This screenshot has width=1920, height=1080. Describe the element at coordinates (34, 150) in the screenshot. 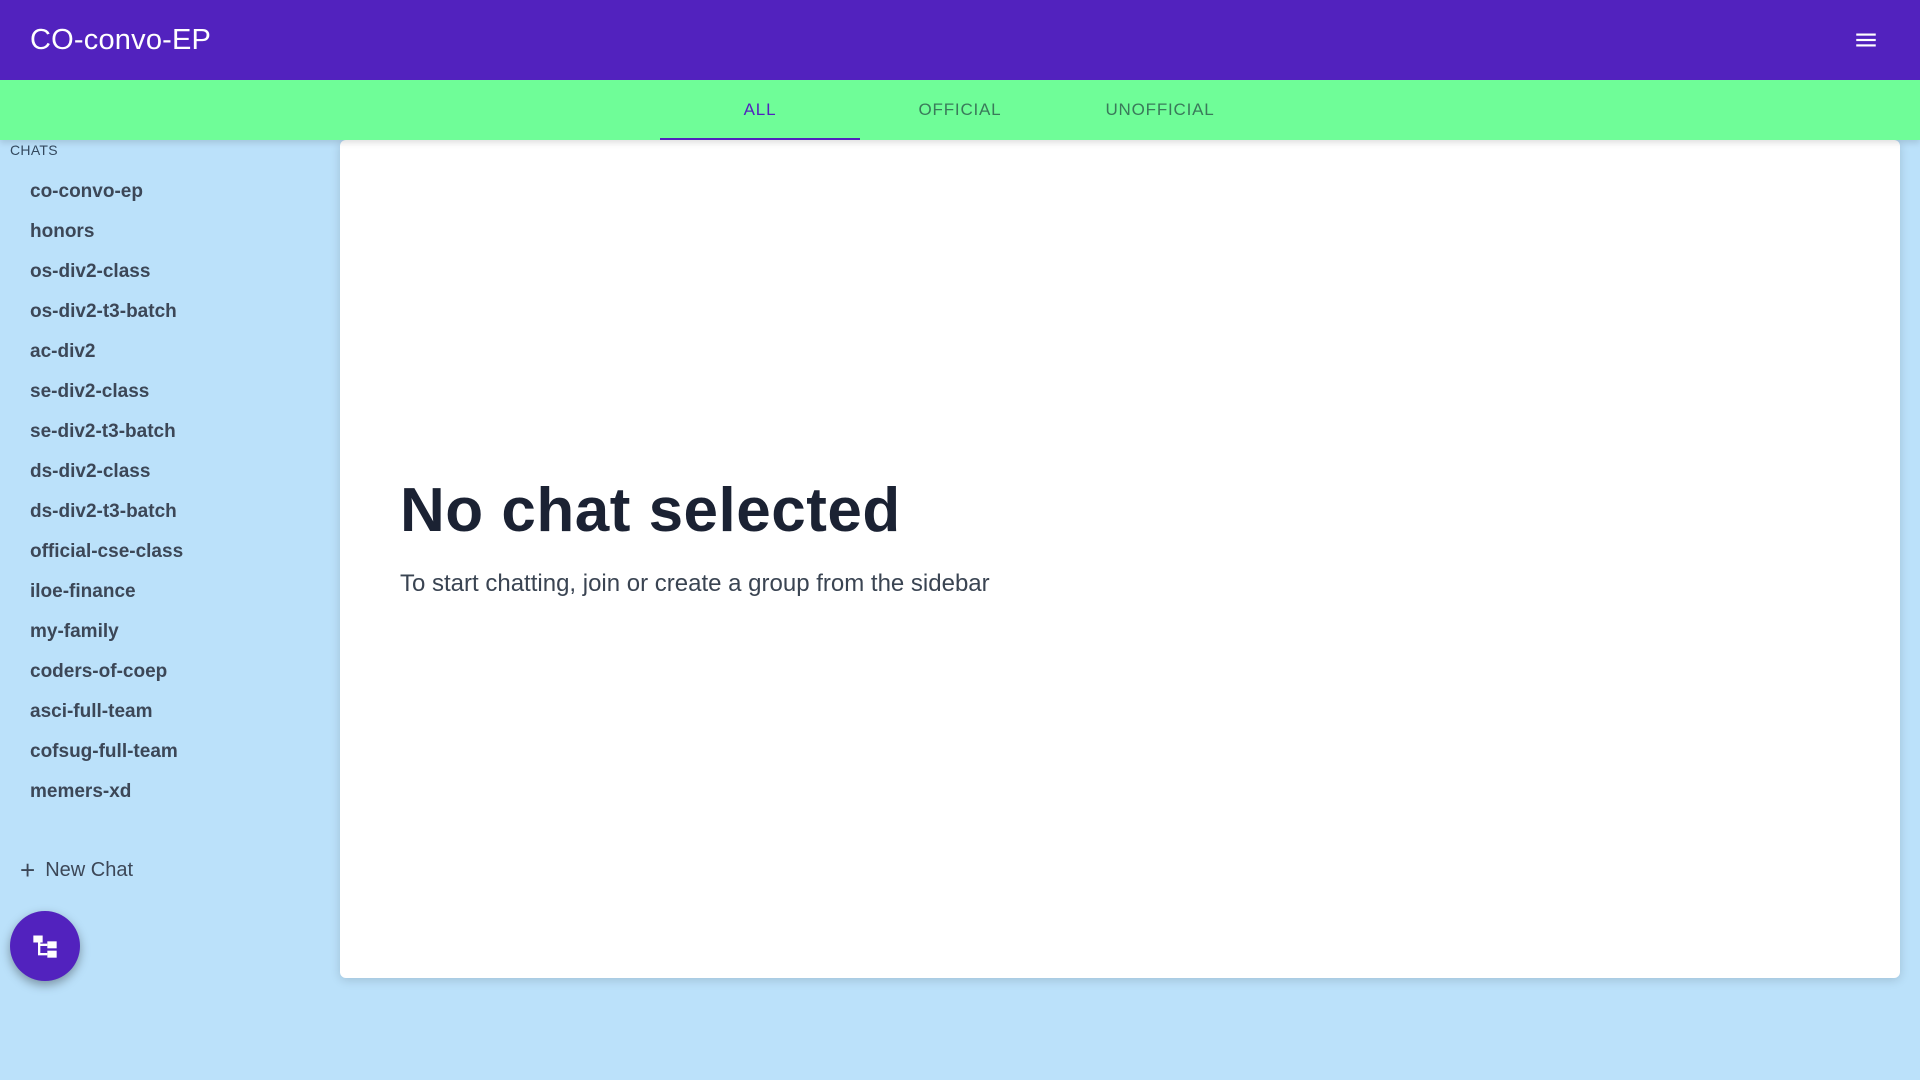

I see `sidebar-header: CHATS` at that location.